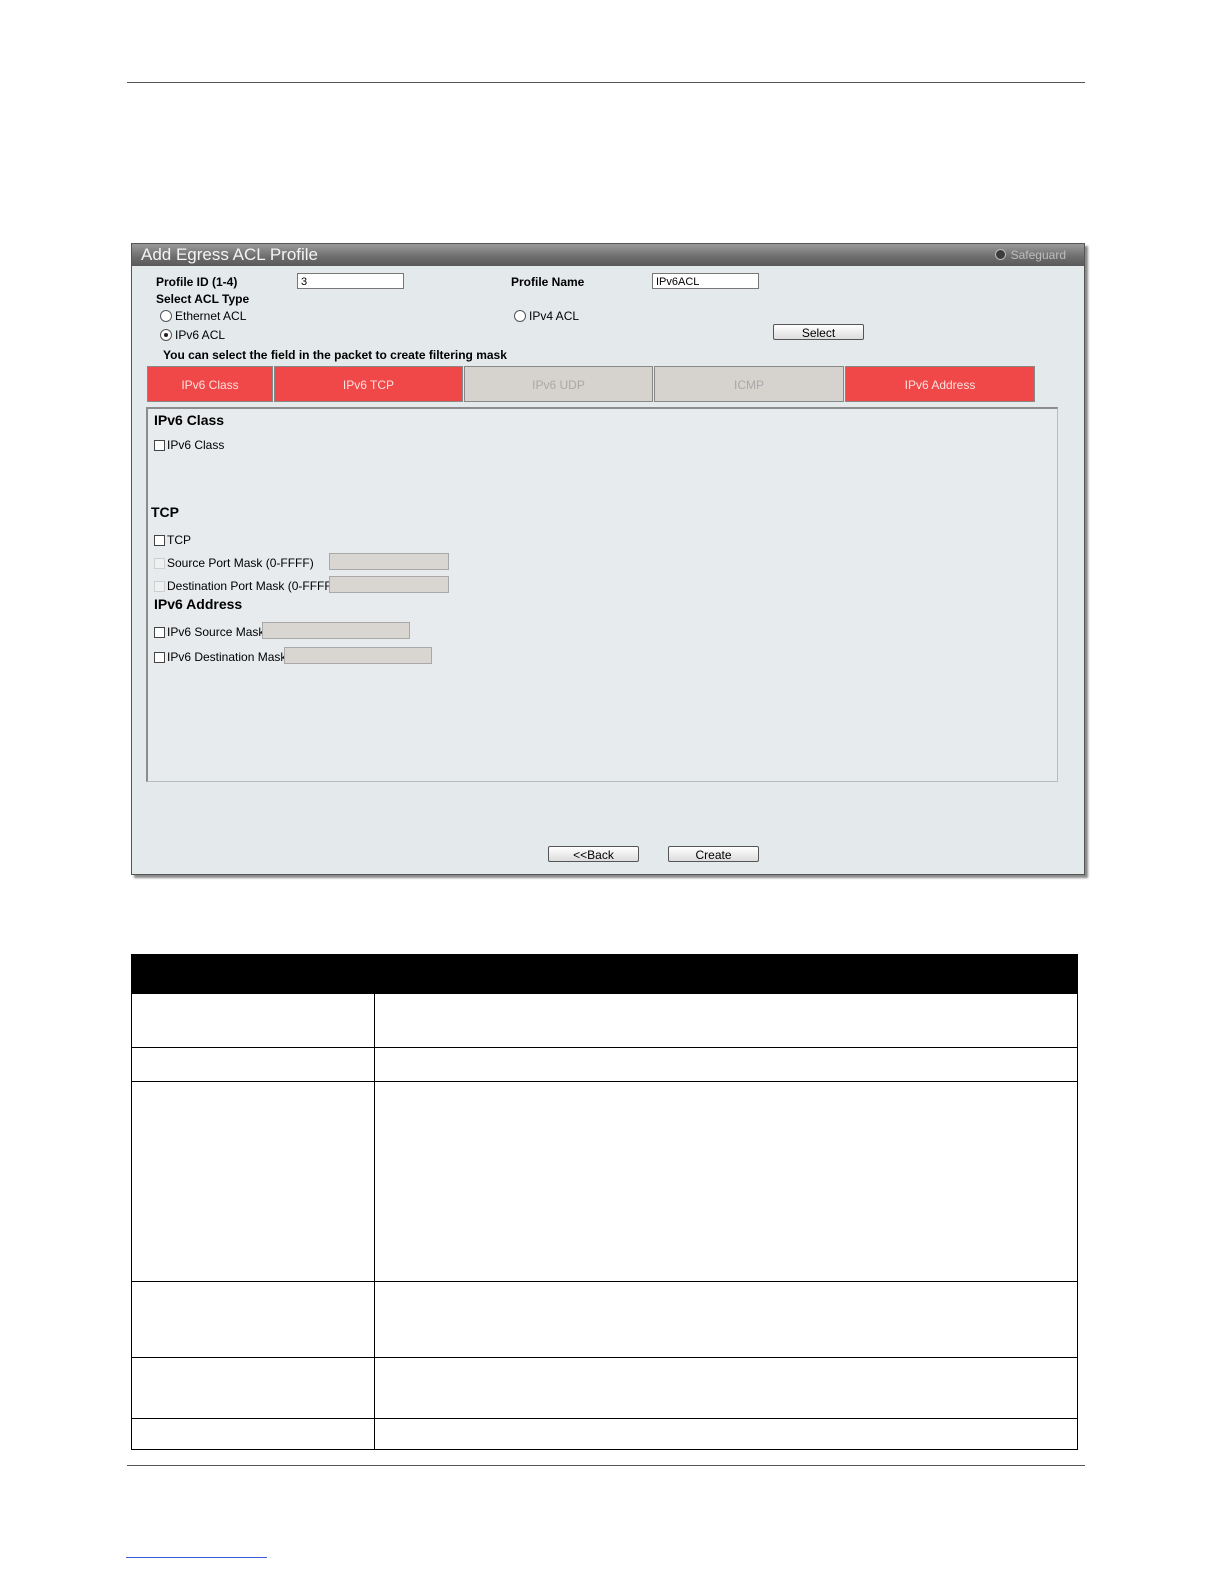 This screenshot has height=1584, width=1224. I want to click on profile-name-input: IPv6ACL, so click(705, 281).